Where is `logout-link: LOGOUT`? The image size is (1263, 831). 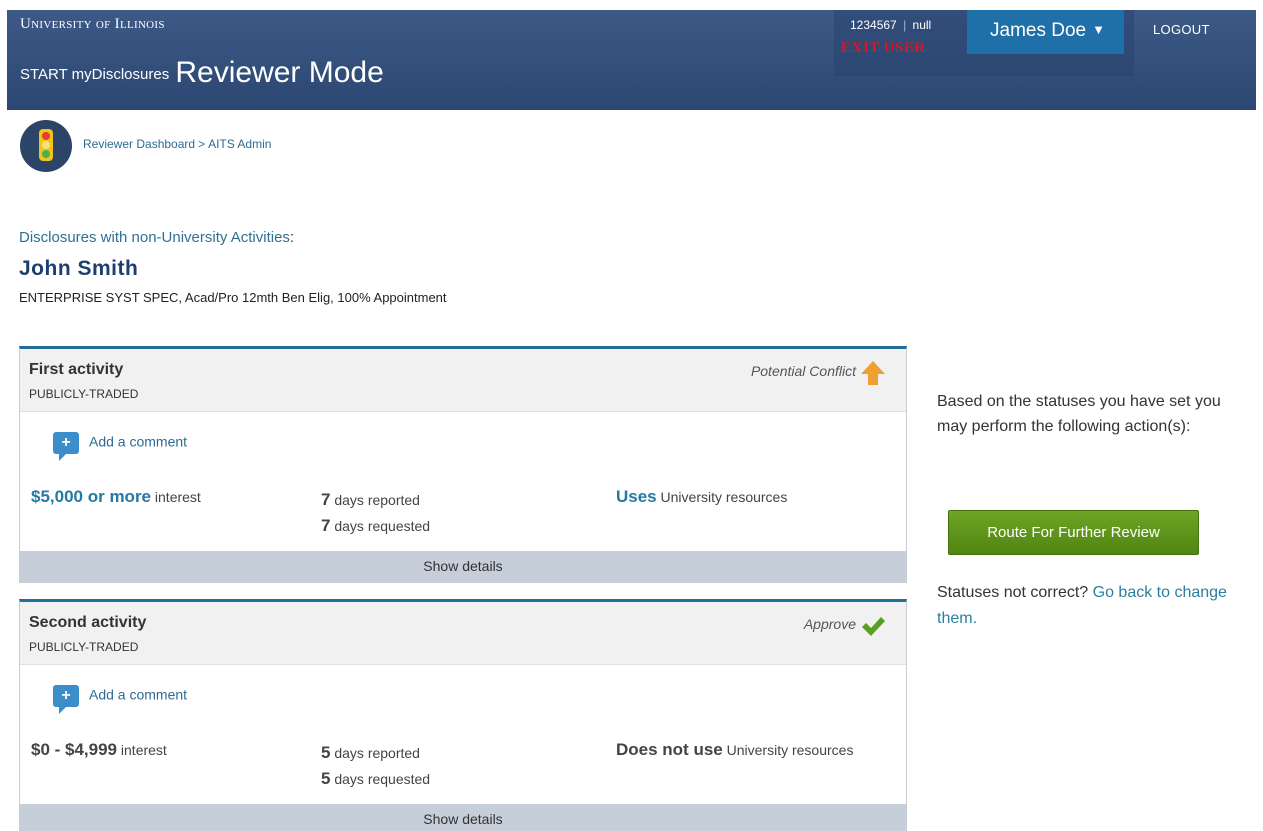
logout-link: LOGOUT is located at coordinates (1181, 29).